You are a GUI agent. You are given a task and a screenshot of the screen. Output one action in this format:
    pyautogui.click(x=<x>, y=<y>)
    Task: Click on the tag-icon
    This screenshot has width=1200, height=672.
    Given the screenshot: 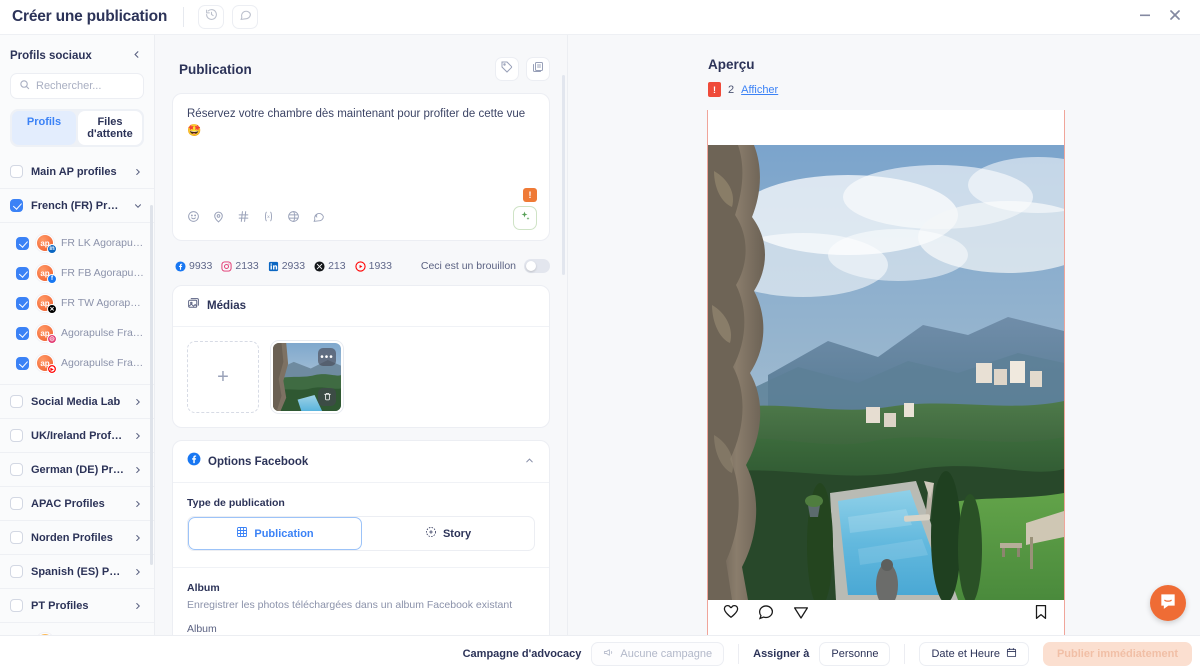 What is the action you would take?
    pyautogui.click(x=507, y=69)
    